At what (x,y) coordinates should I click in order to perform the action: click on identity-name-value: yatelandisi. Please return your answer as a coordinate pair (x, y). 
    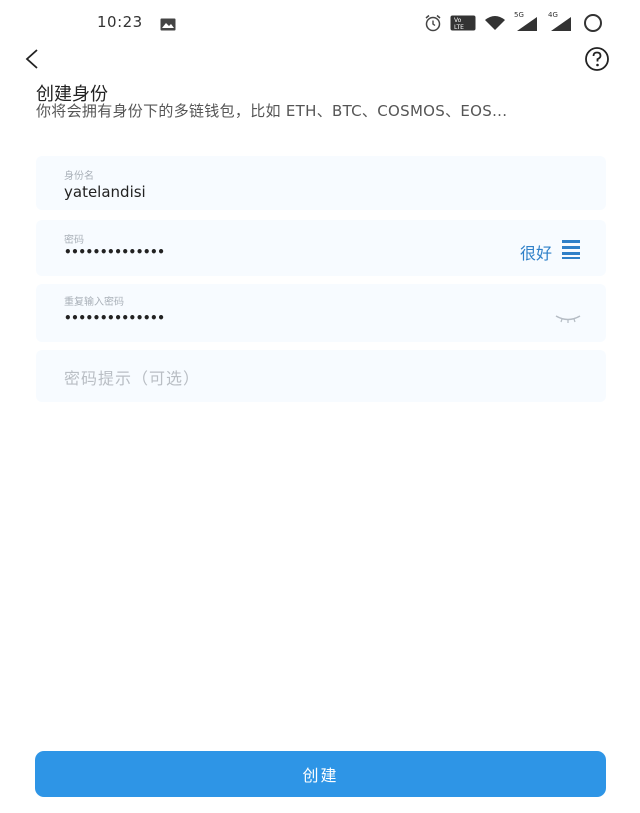
    Looking at the image, I should click on (105, 192).